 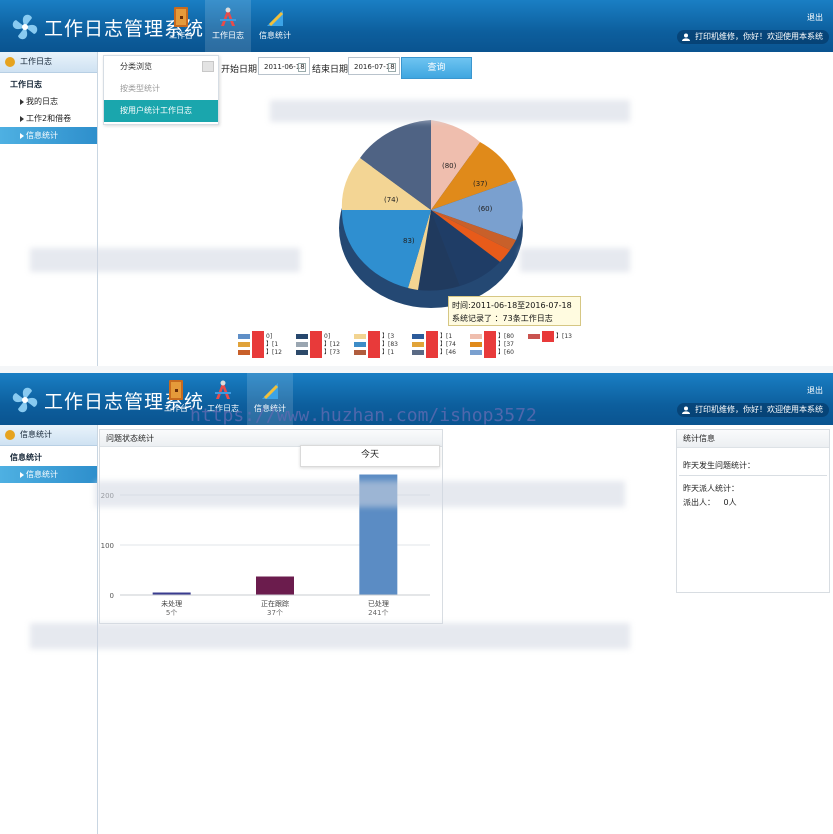 What do you see at coordinates (49, 209) in the screenshot?
I see `sidebar: 工作日志 工作日志 我的日志 工作2和借卷 信息统计` at bounding box center [49, 209].